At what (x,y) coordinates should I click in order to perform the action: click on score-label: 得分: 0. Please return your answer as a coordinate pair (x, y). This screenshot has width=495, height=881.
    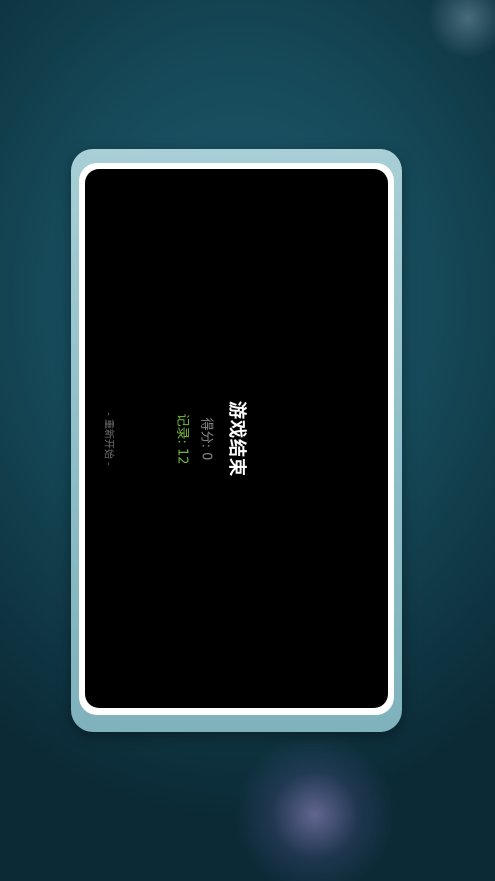
    Looking at the image, I should click on (206, 439).